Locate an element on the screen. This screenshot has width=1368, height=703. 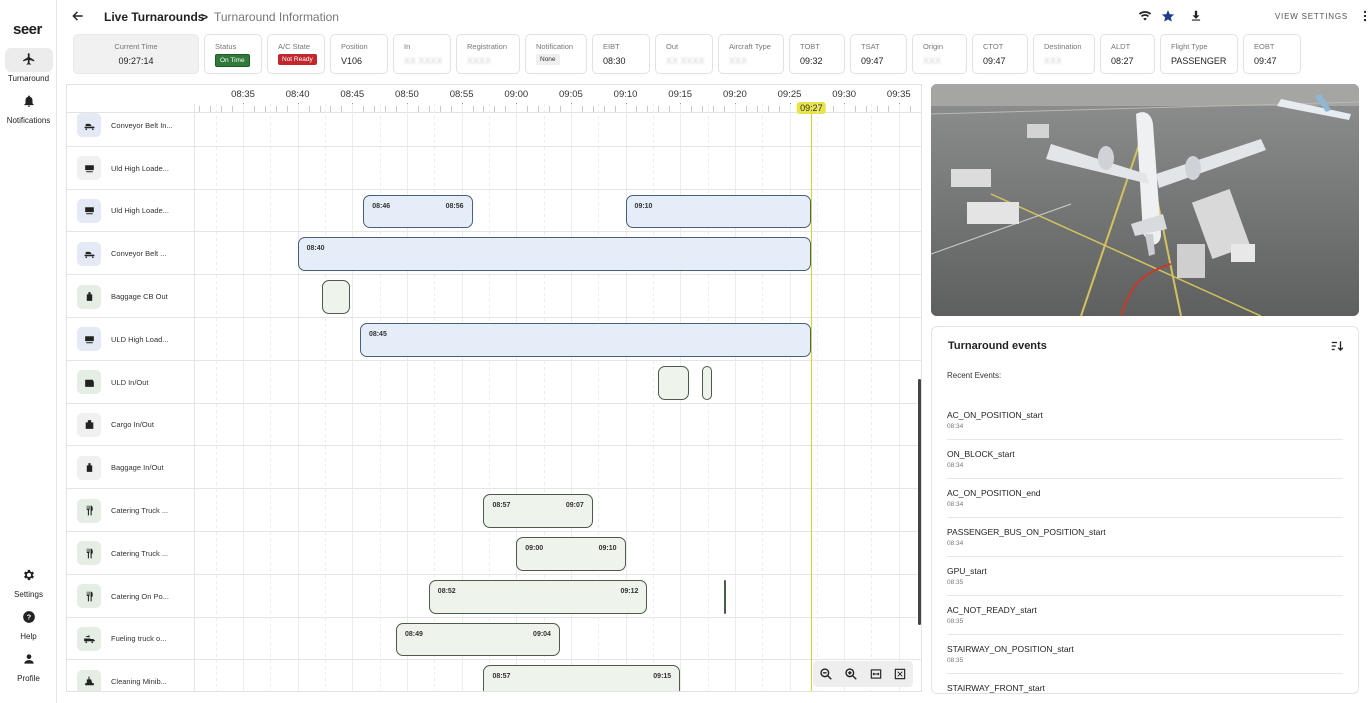
event-item: AC_ON_POSITION_start 08:34 is located at coordinates (1145, 420).